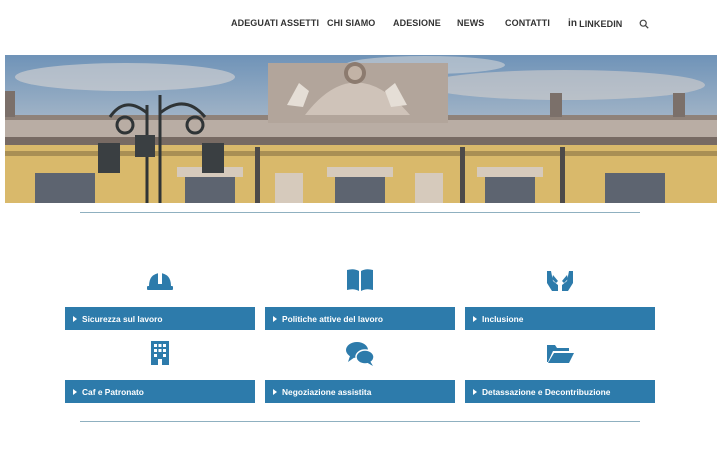 The image size is (720, 450). I want to click on service-label: Negoziazione assistita, so click(327, 391).